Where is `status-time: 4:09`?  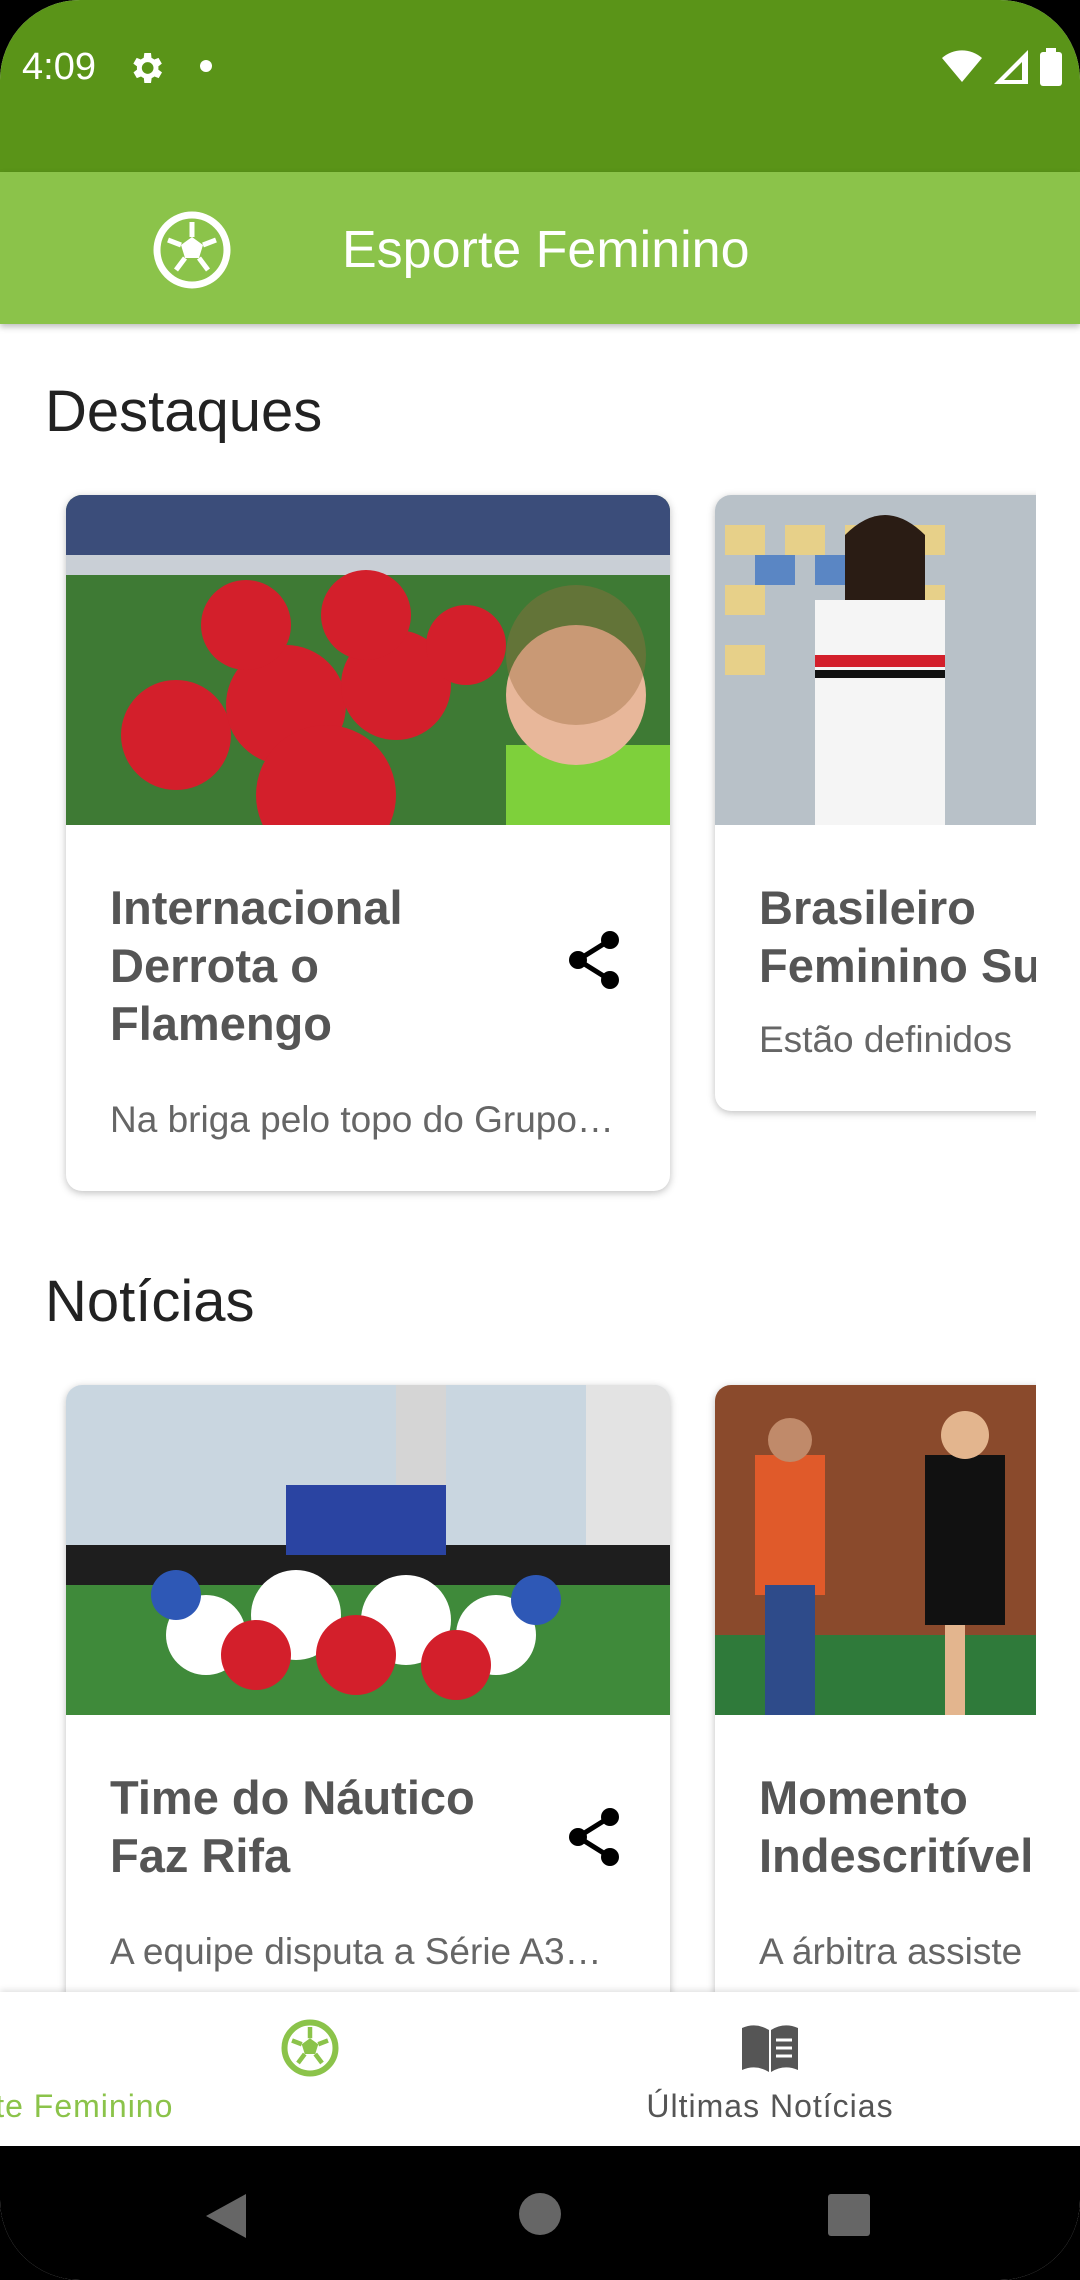
status-time: 4:09 is located at coordinates (59, 67).